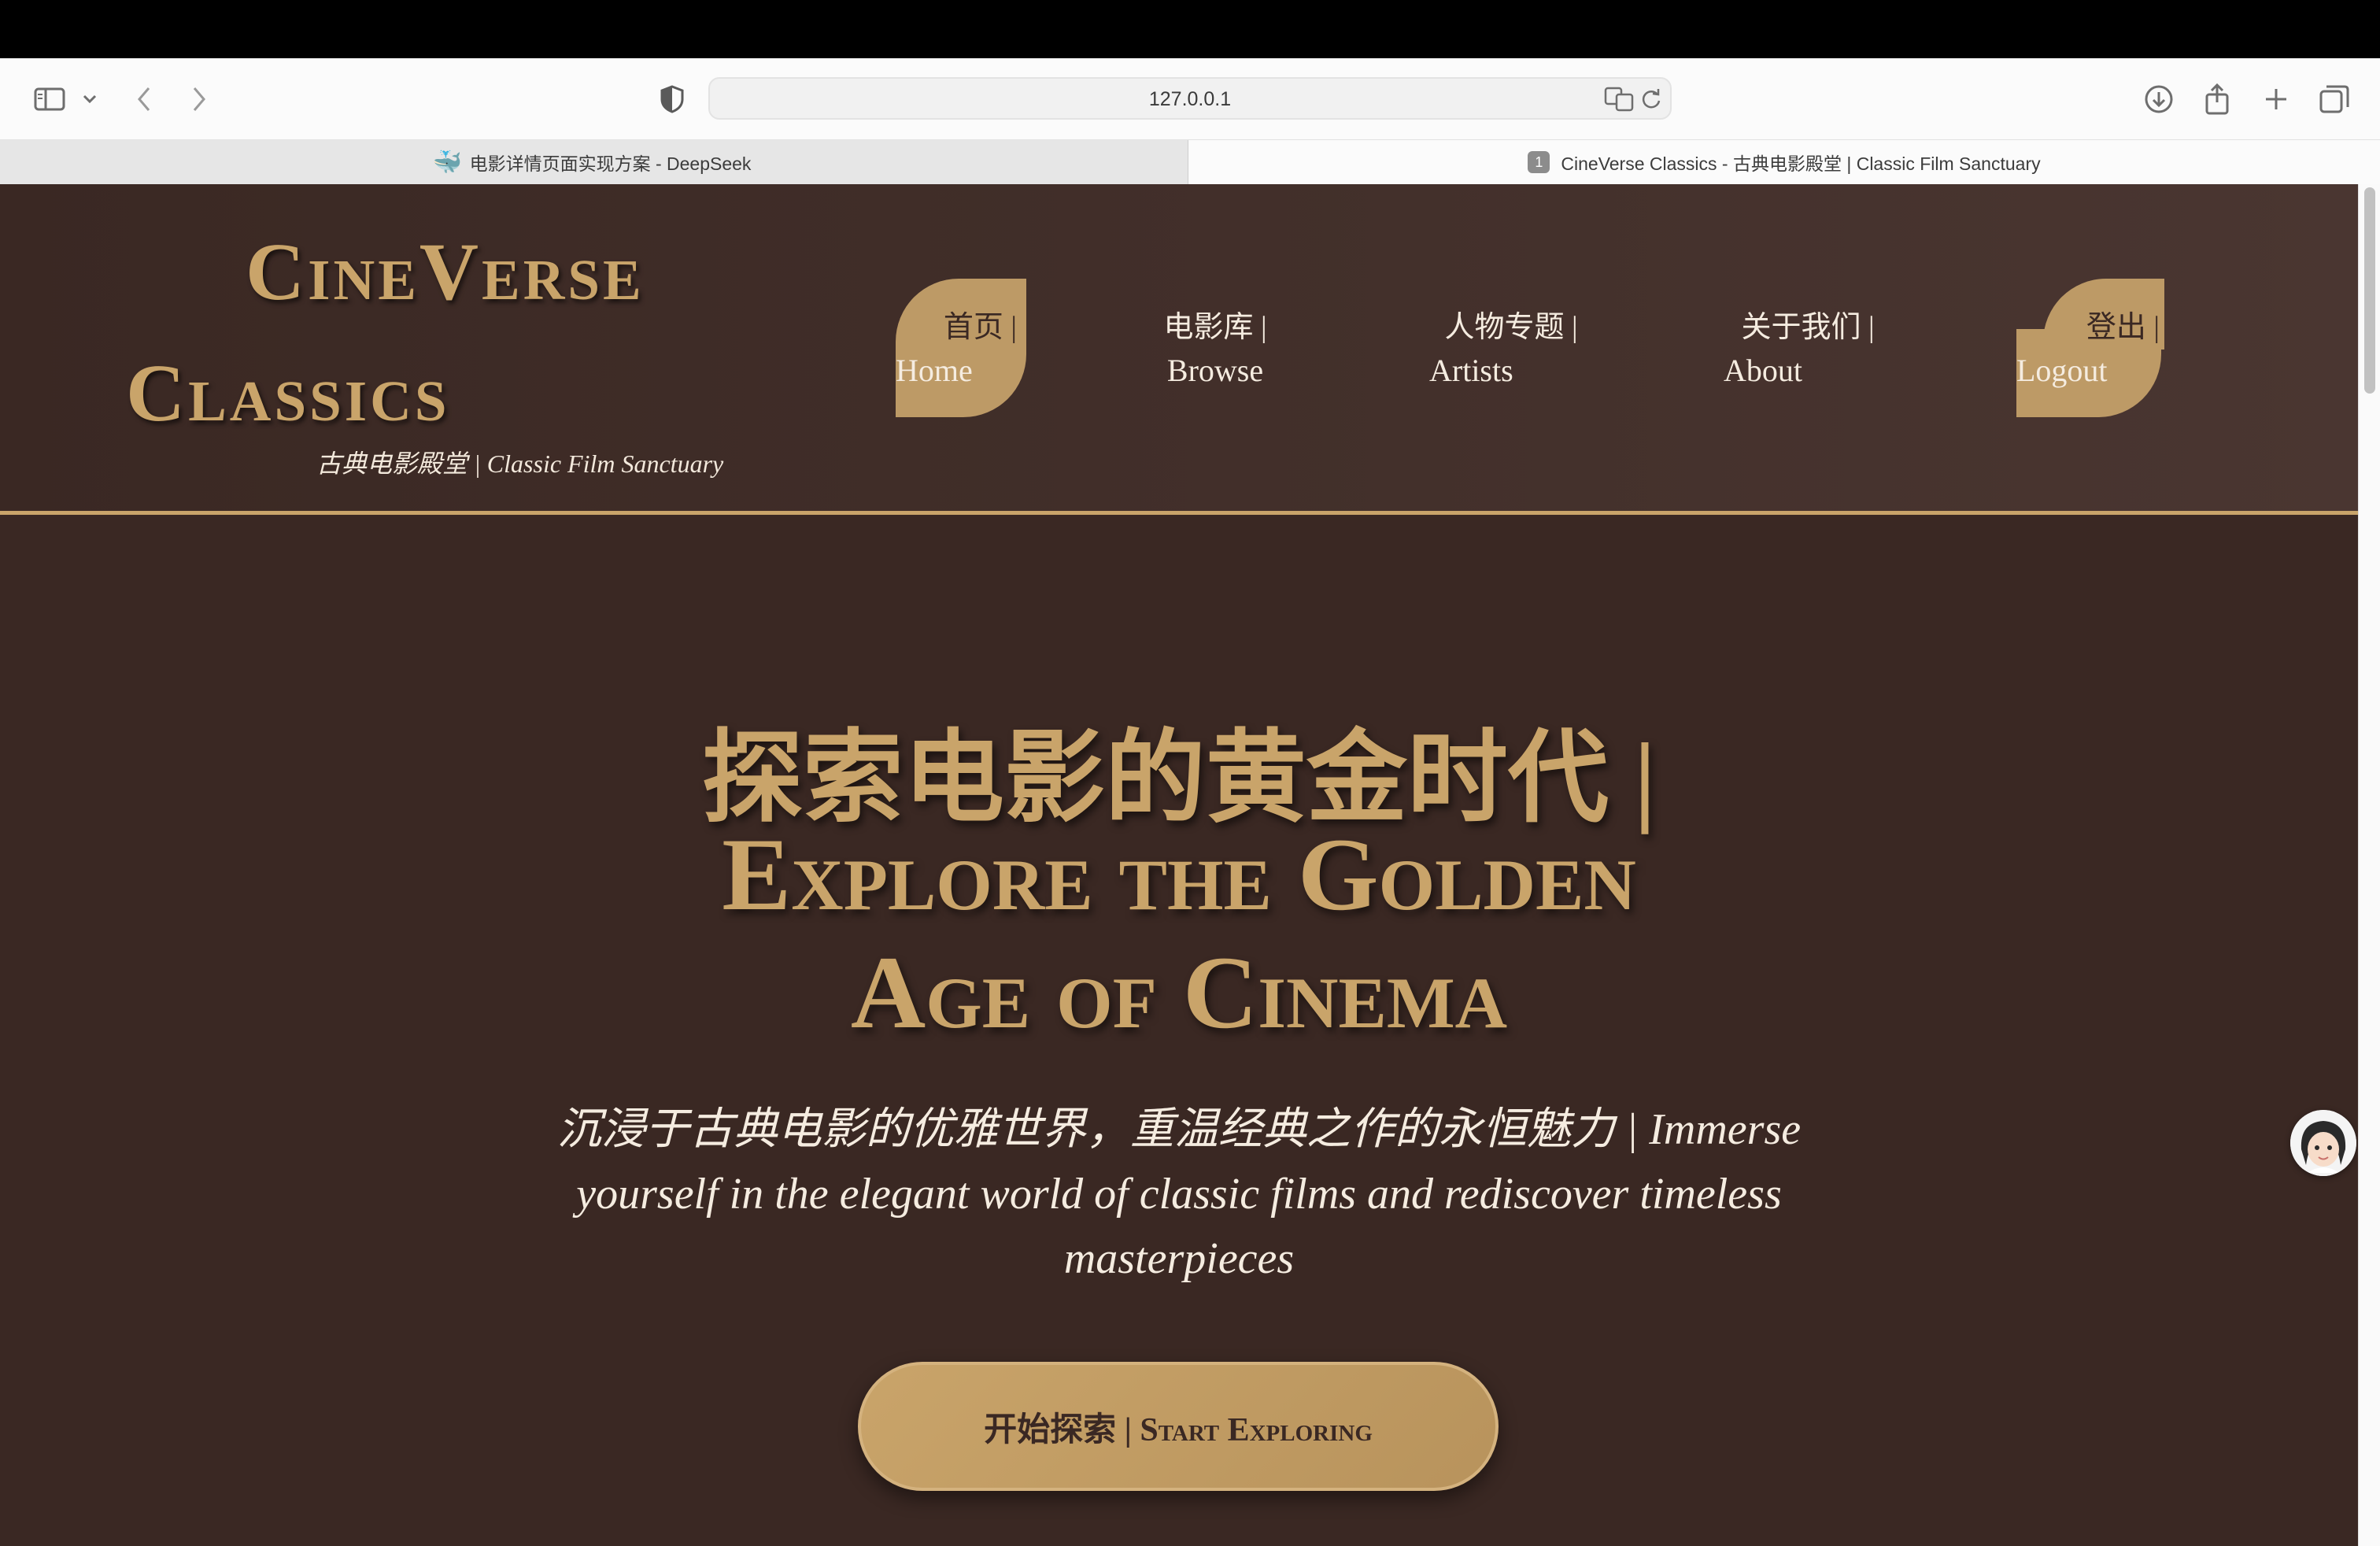 The image size is (2380, 1546). I want to click on nav-browse-en: Browse, so click(1215, 371).